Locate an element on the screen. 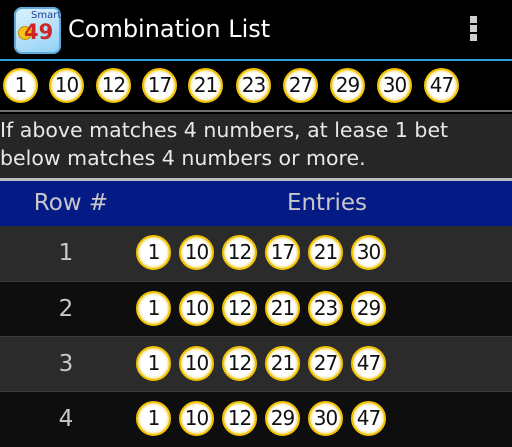 The height and width of the screenshot is (447, 512). column-header-row: Row # is located at coordinates (71, 203).